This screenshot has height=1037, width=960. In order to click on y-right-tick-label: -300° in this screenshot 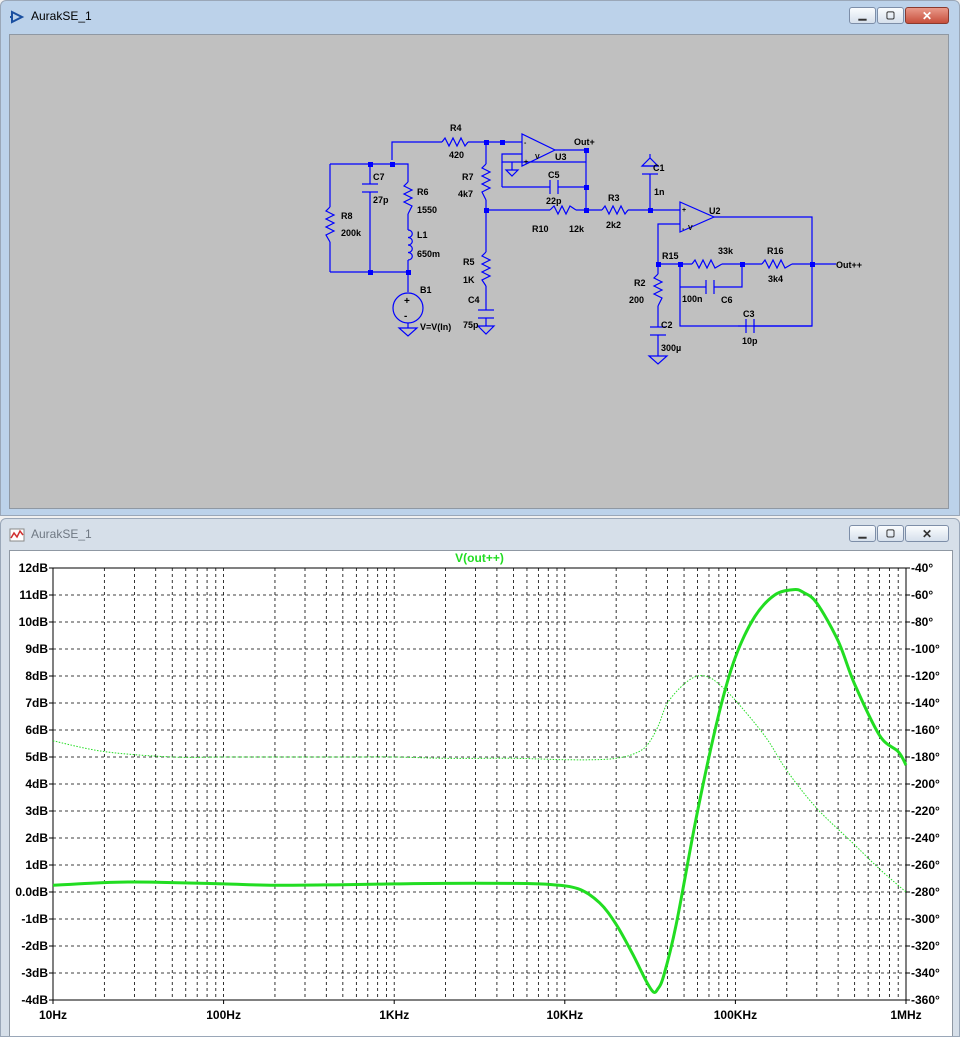, I will do `click(925, 919)`.